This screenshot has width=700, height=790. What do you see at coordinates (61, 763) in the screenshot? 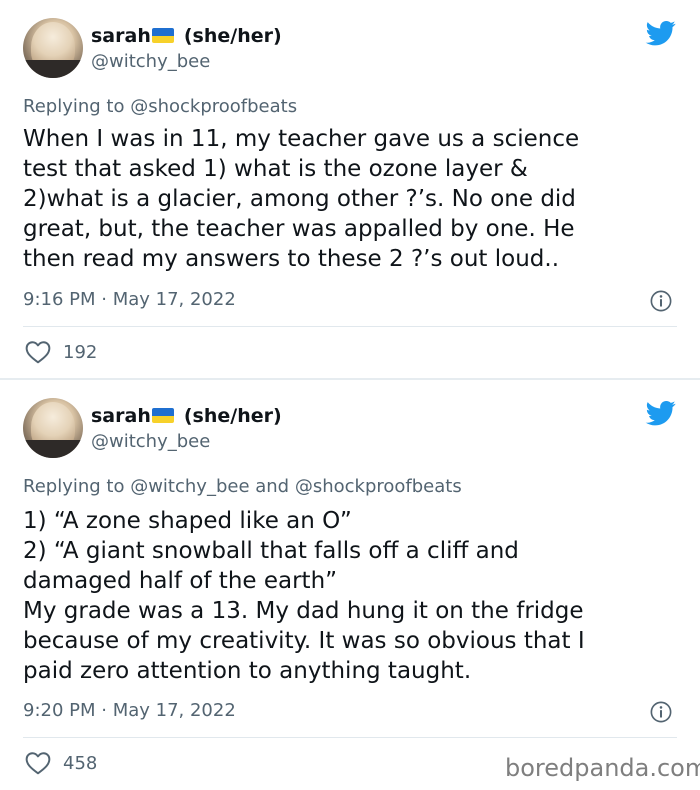
I see `like-action: 458` at bounding box center [61, 763].